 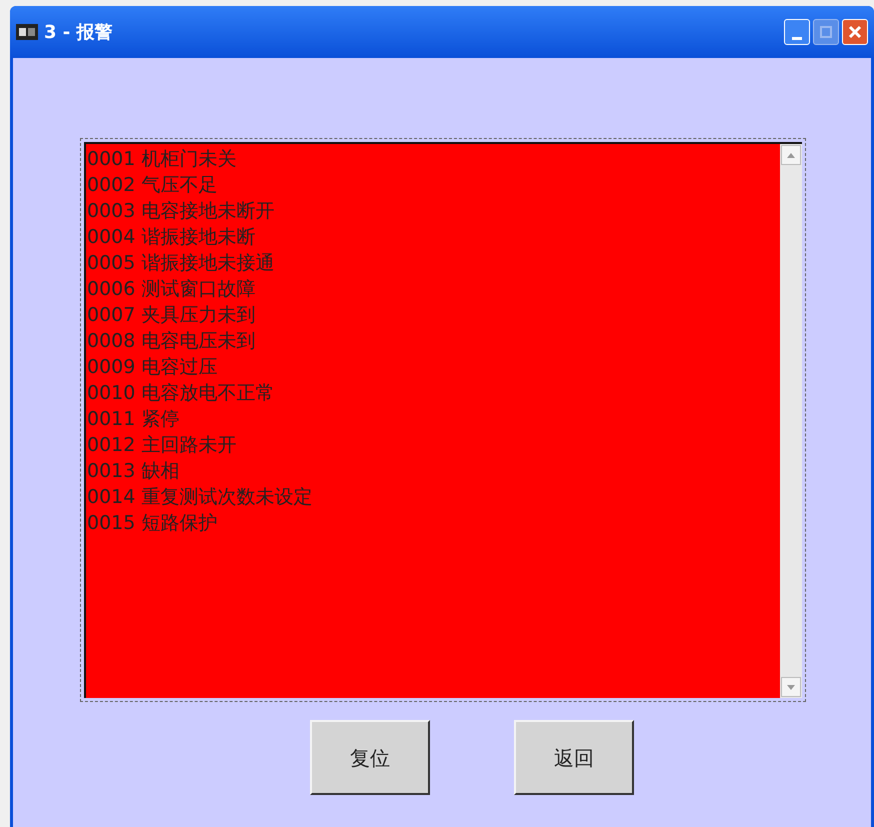 I want to click on alarm-item: 0013 缺相, so click(x=133, y=471).